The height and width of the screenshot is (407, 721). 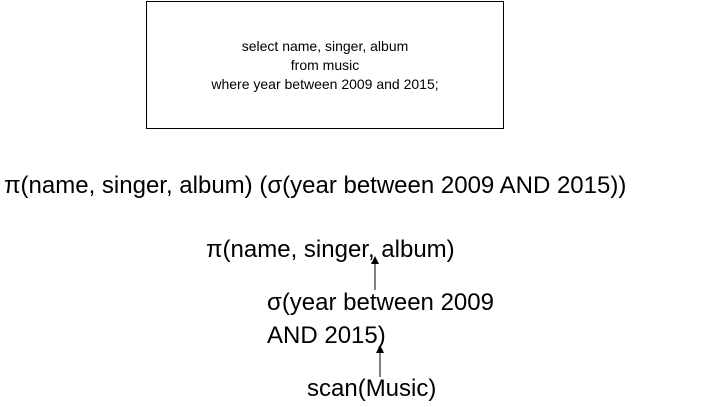 What do you see at coordinates (326, 335) in the screenshot?
I see `selection-node-line-2: AND 2015)` at bounding box center [326, 335].